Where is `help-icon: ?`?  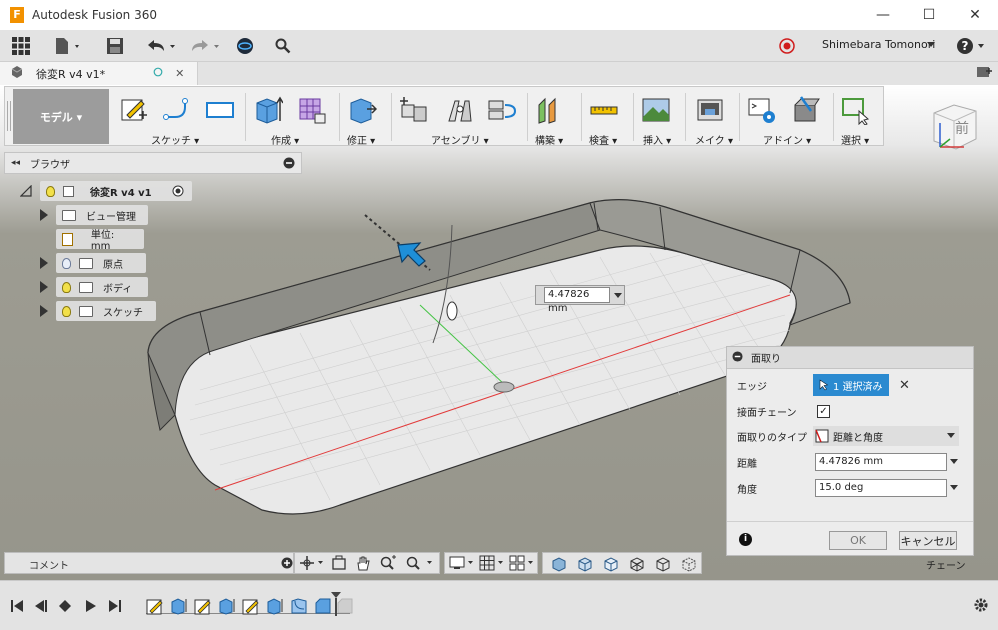 help-icon: ? is located at coordinates (973, 46).